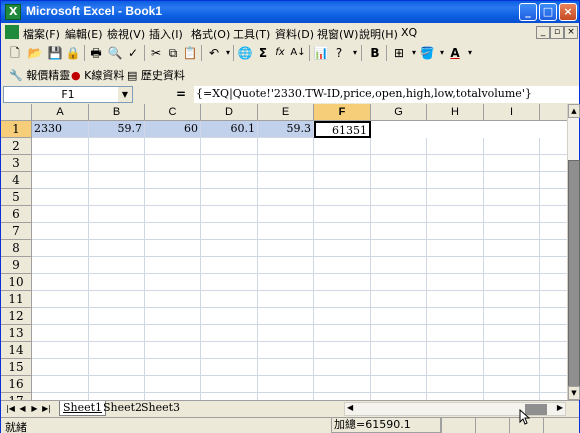  What do you see at coordinates (16, 146) in the screenshot?
I see `row-header: 2` at bounding box center [16, 146].